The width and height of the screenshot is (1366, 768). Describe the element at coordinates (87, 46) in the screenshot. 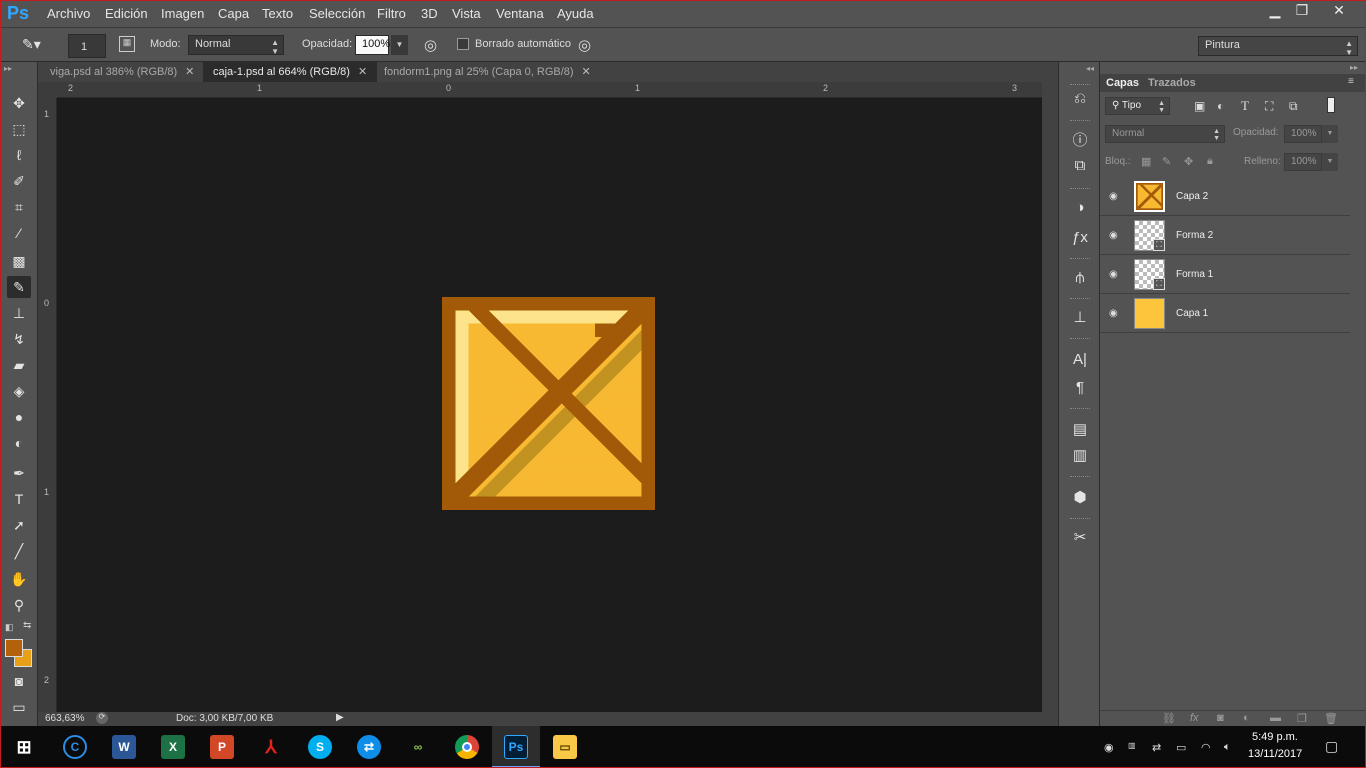

I see `brush-size-picker: 1` at that location.